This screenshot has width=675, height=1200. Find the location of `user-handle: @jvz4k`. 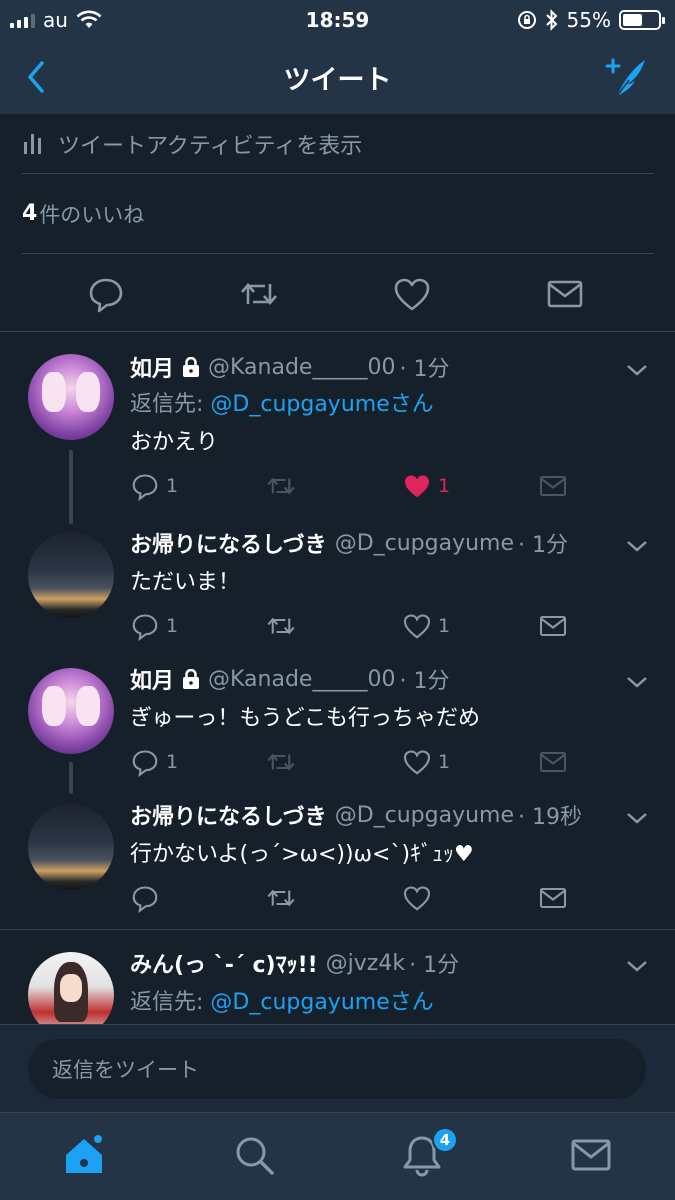

user-handle: @jvz4k is located at coordinates (365, 963).